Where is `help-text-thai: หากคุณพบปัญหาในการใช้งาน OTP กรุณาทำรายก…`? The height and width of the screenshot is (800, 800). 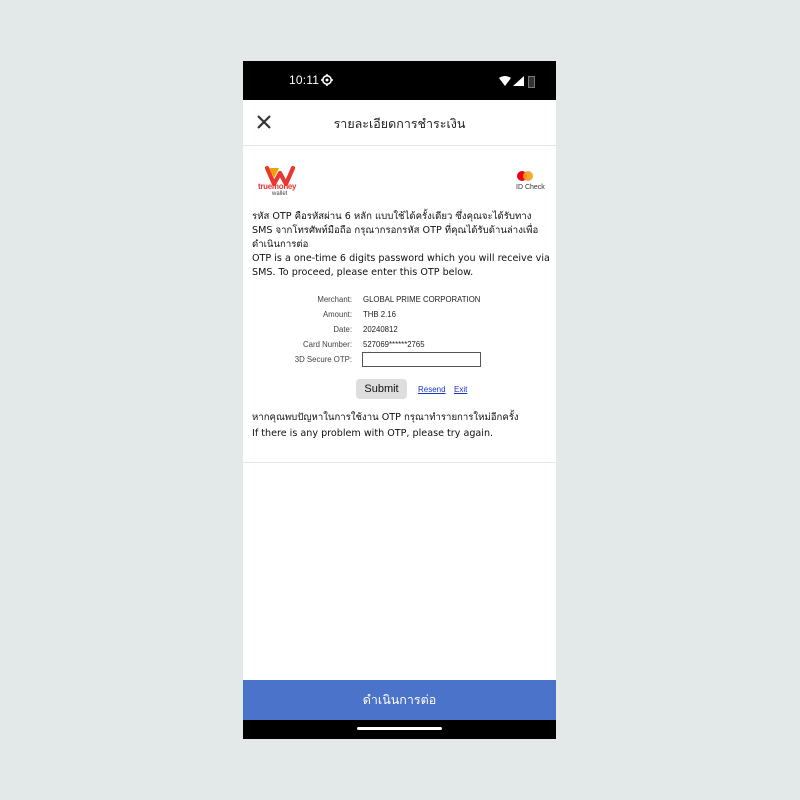 help-text-thai: หากคุณพบปัญหาในการใช้งาน OTP กรุณาทำรายก… is located at coordinates (385, 417).